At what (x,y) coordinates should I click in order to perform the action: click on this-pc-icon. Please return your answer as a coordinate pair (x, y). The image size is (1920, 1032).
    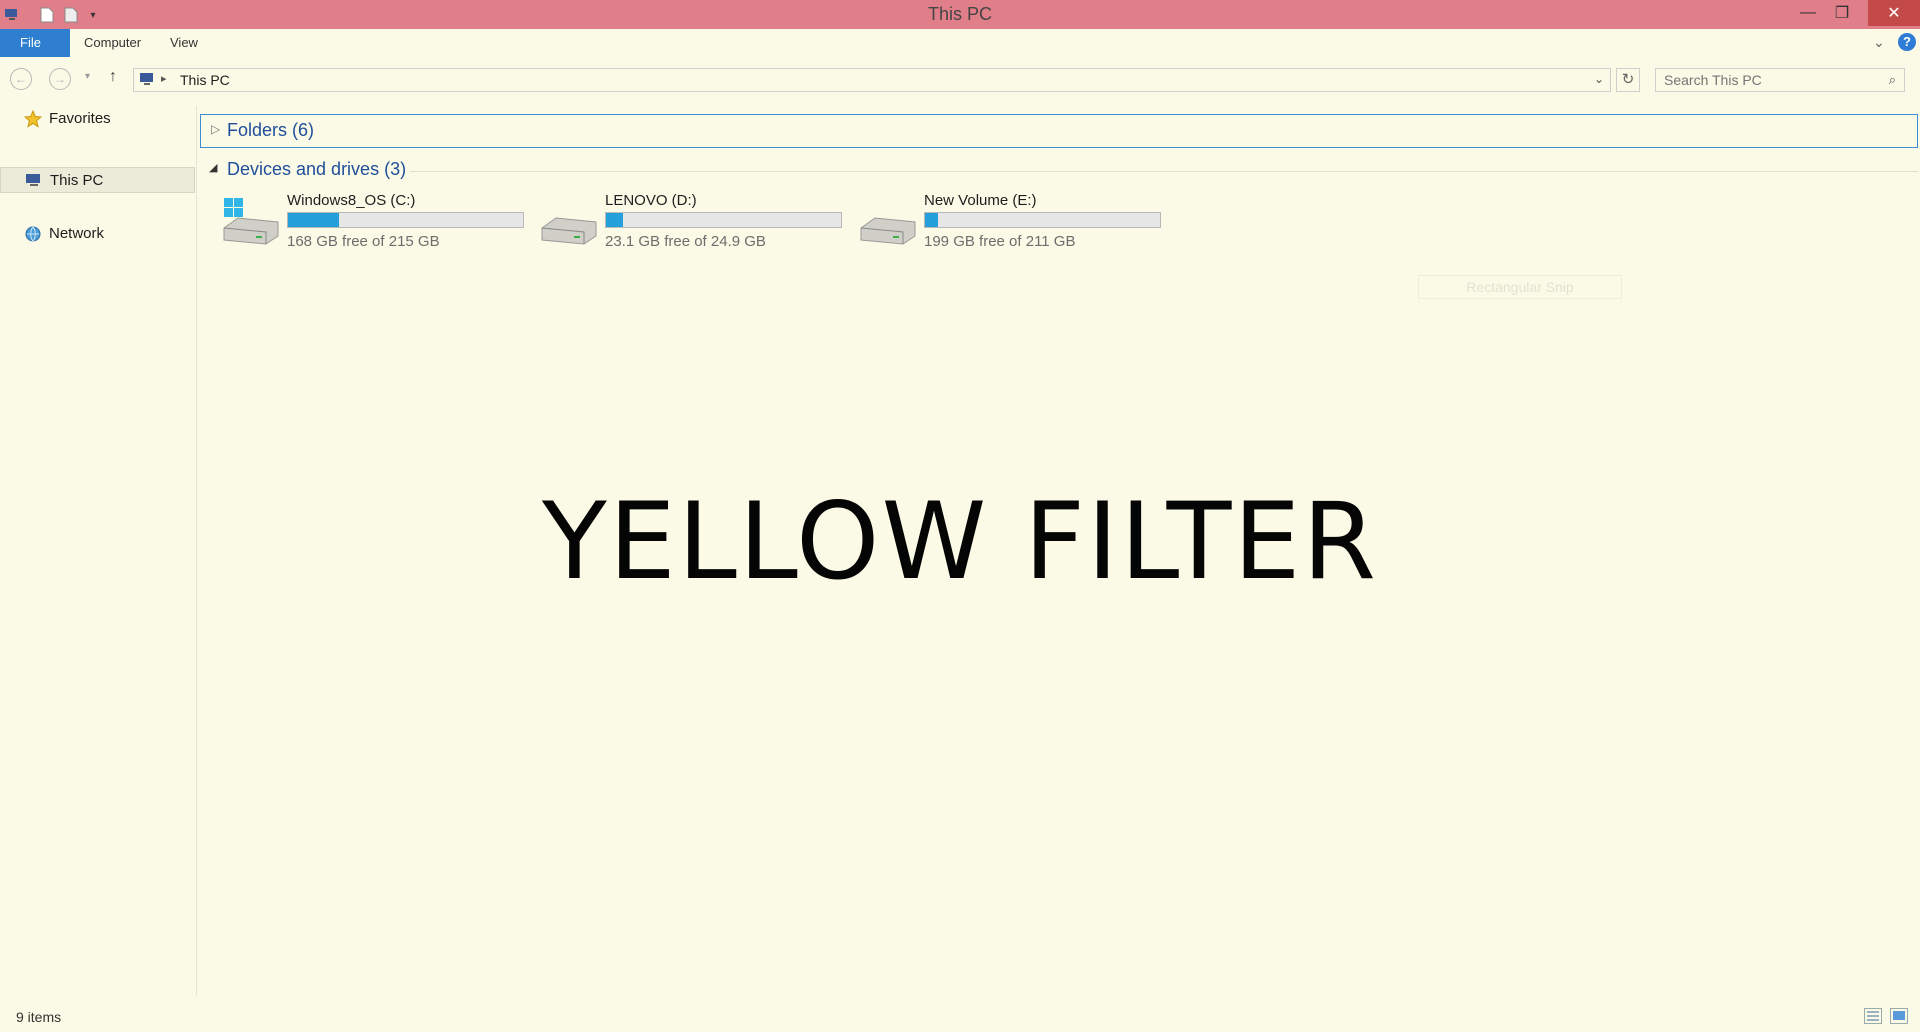
    Looking at the image, I should click on (147, 82).